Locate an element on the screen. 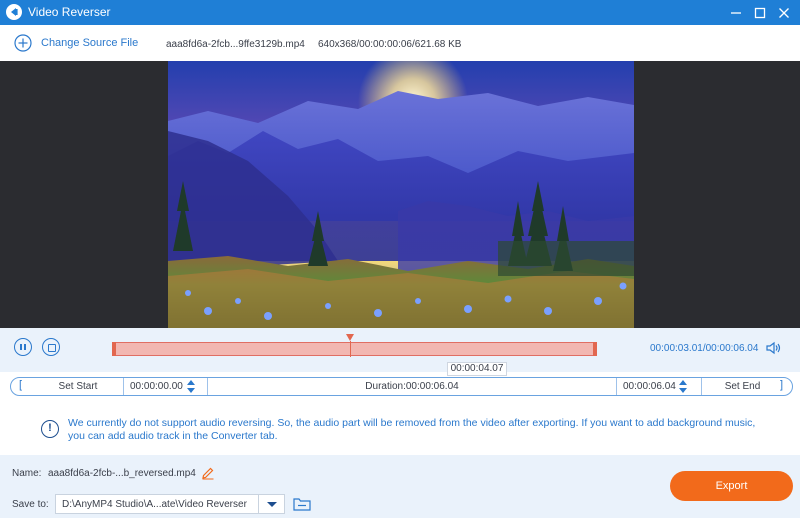  pause-button is located at coordinates (23, 347).